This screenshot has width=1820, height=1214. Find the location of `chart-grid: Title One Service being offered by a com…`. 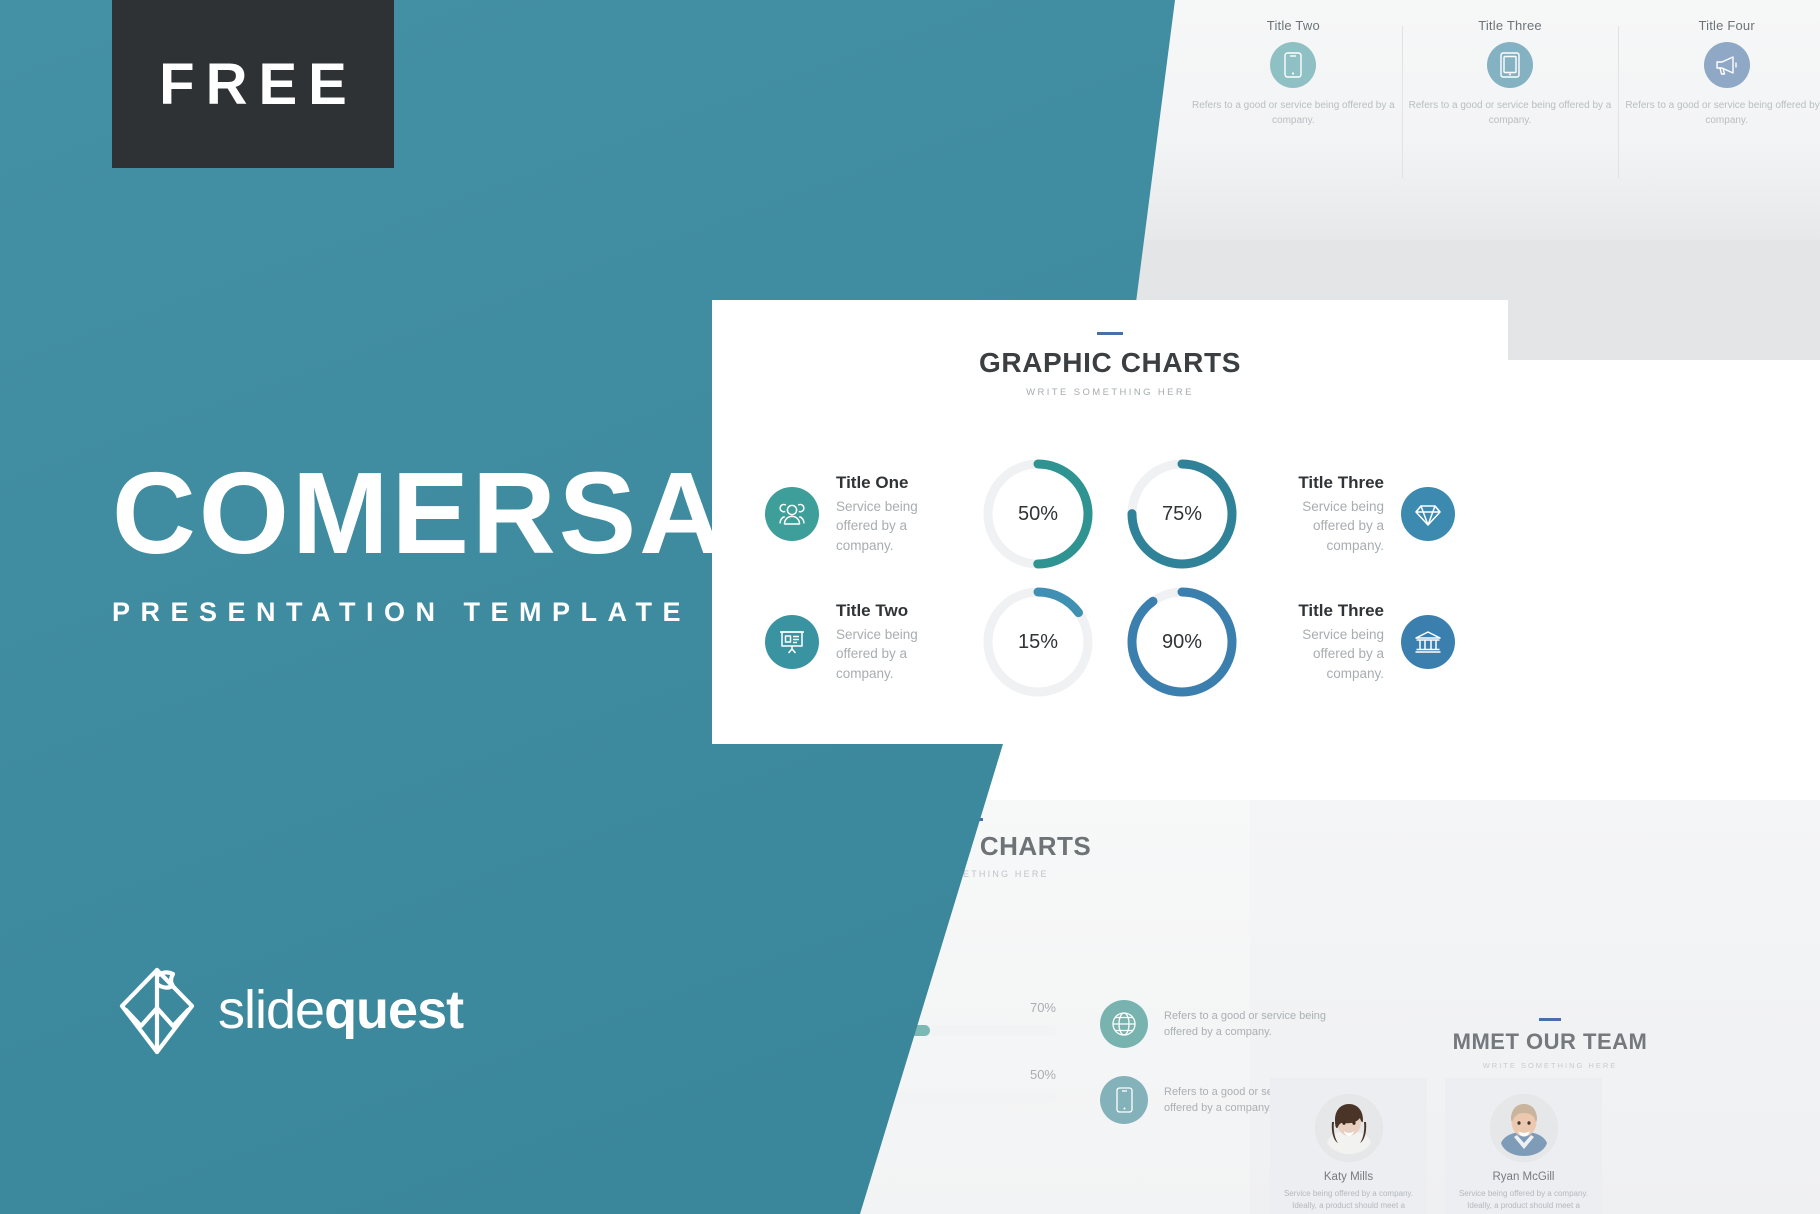

chart-grid: Title One Service being offered by a com… is located at coordinates (1110, 578).